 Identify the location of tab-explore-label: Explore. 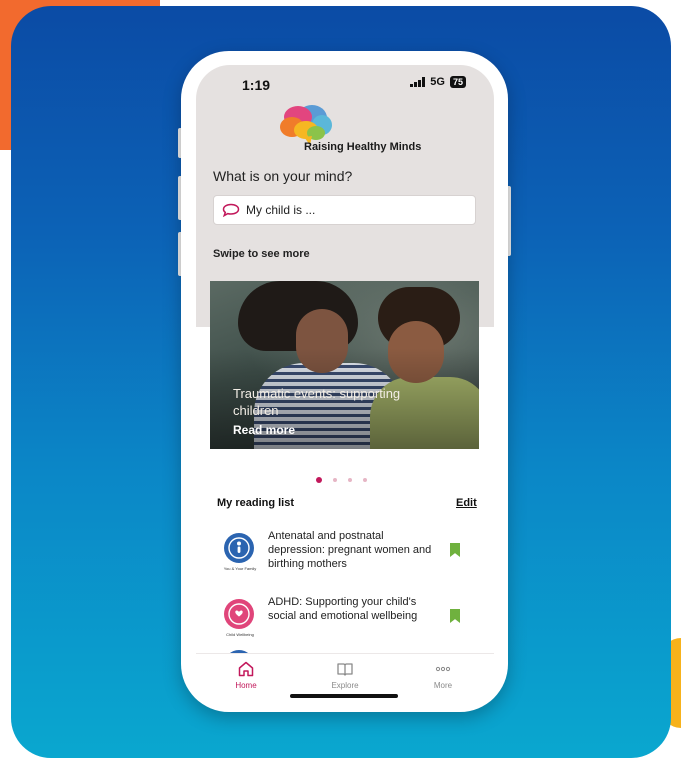
(345, 685).